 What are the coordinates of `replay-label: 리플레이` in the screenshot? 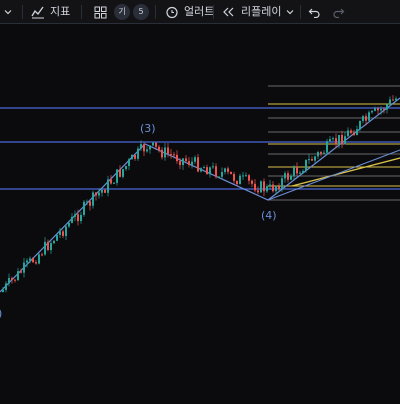 It's located at (261, 11).